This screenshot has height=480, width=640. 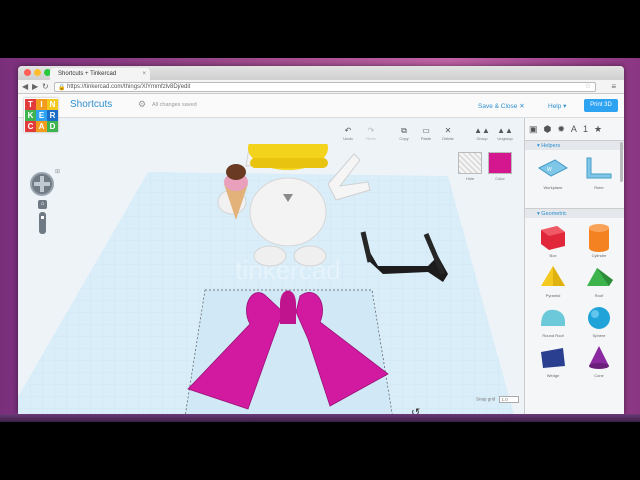 I want to click on wedge-icon, so click(x=553, y=358).